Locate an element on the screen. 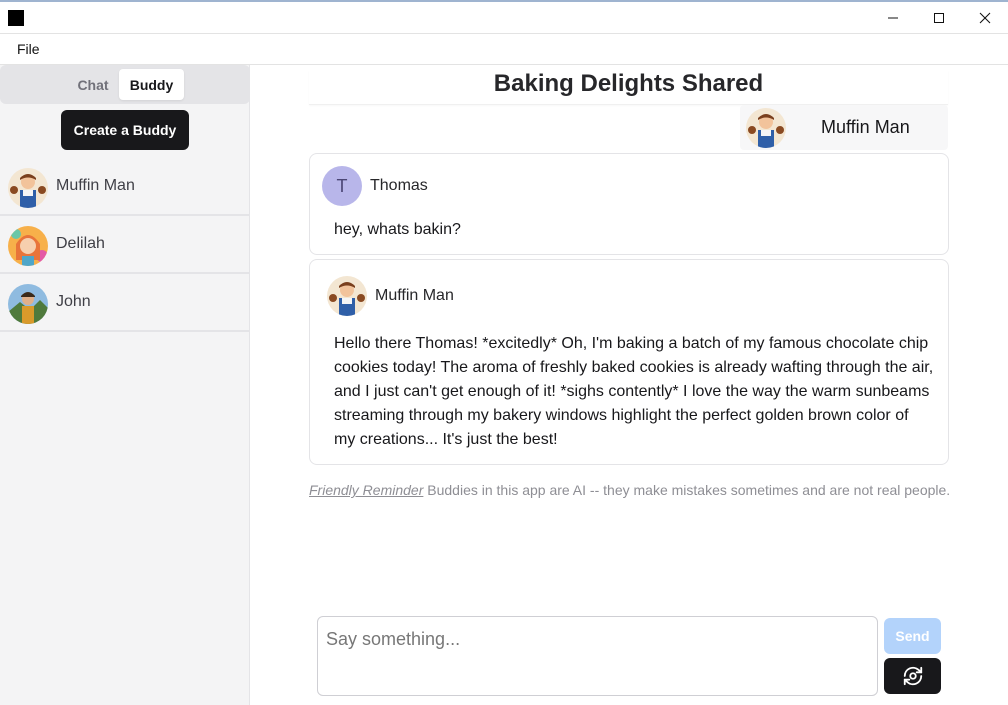 Image resolution: width=1008 pixels, height=705 pixels. message-input is located at coordinates (597, 656).